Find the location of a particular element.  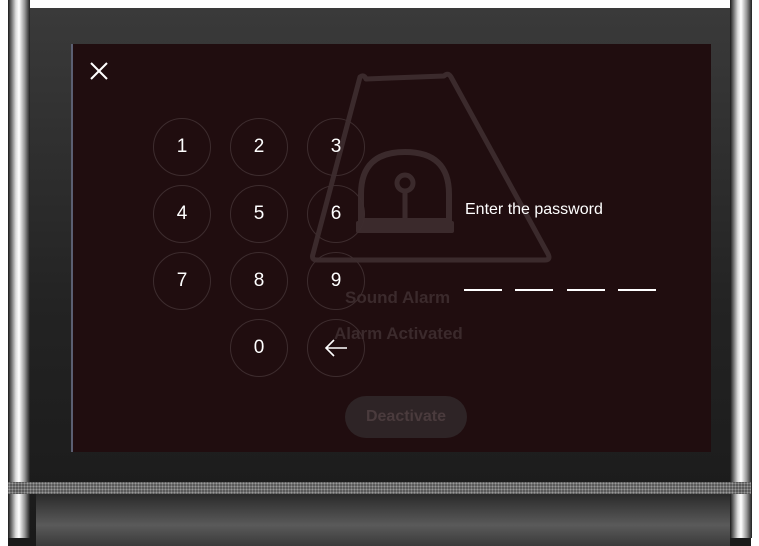

speaker-grille is located at coordinates (379, 488).